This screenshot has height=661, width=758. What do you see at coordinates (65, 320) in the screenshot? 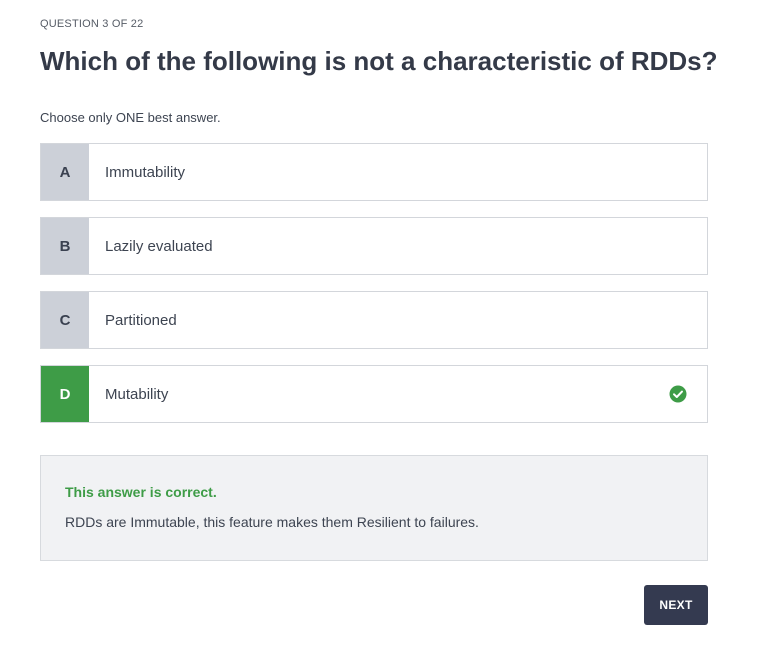
I see `option-letter: C` at bounding box center [65, 320].